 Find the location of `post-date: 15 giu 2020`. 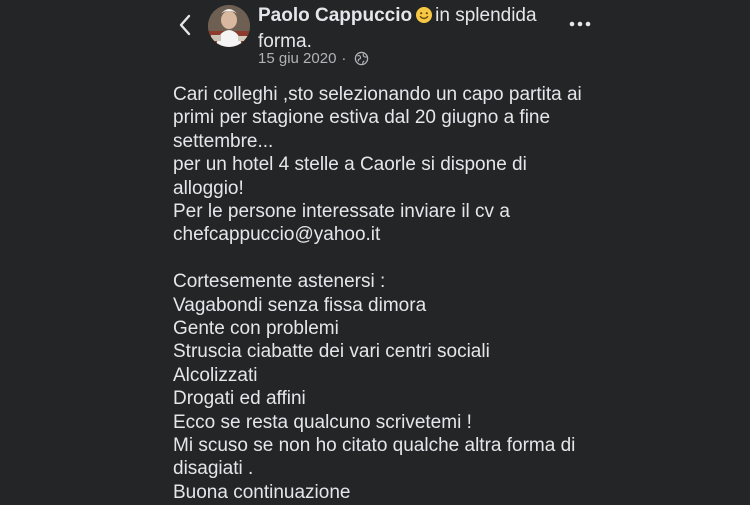

post-date: 15 giu 2020 is located at coordinates (297, 58).